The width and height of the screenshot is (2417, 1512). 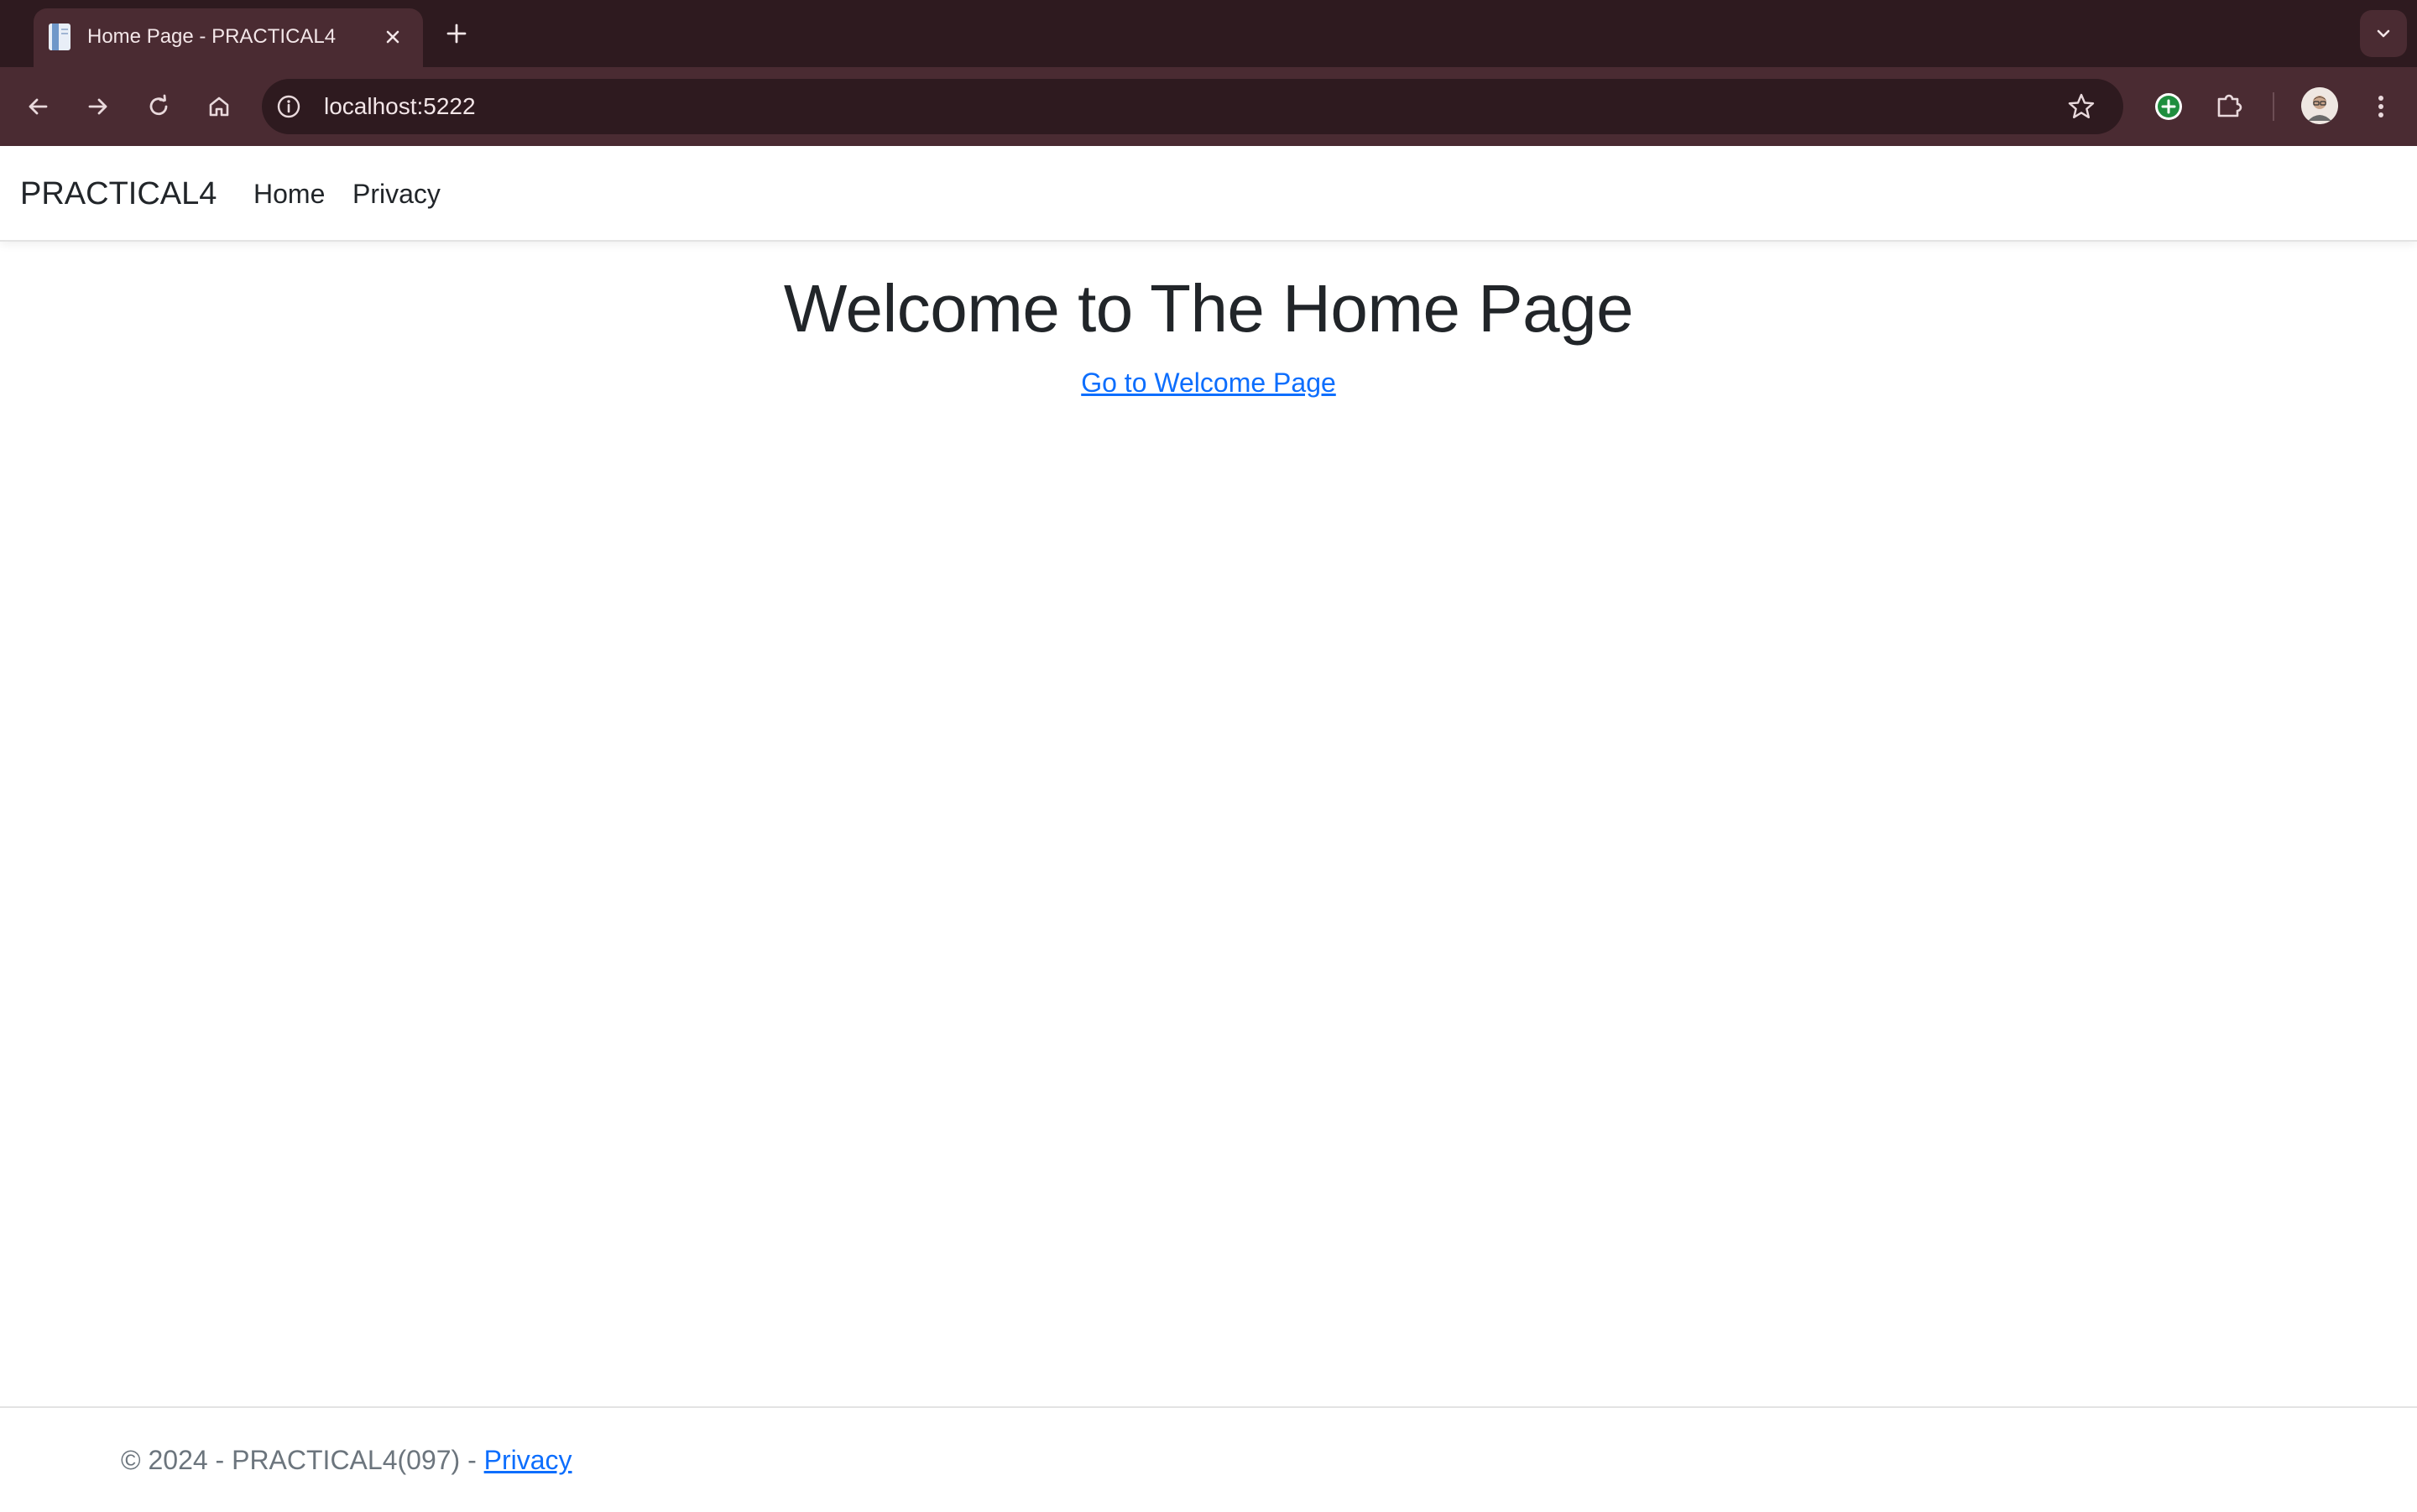 What do you see at coordinates (1208, 1459) in the screenshot?
I see `site-footer: © 2024 - PRACTICAL4(097) - Privacy` at bounding box center [1208, 1459].